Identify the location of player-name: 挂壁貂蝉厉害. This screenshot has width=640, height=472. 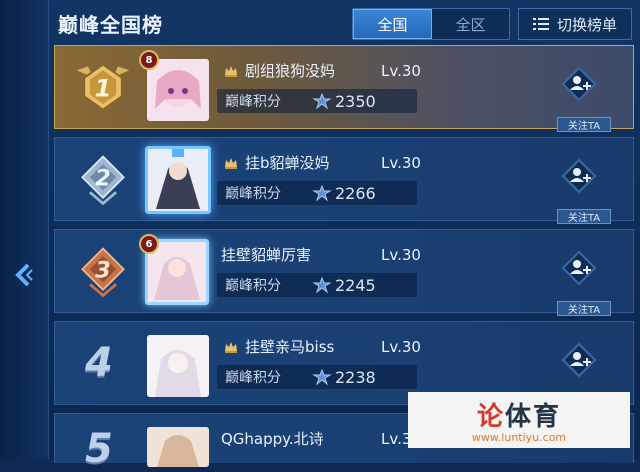
(266, 255).